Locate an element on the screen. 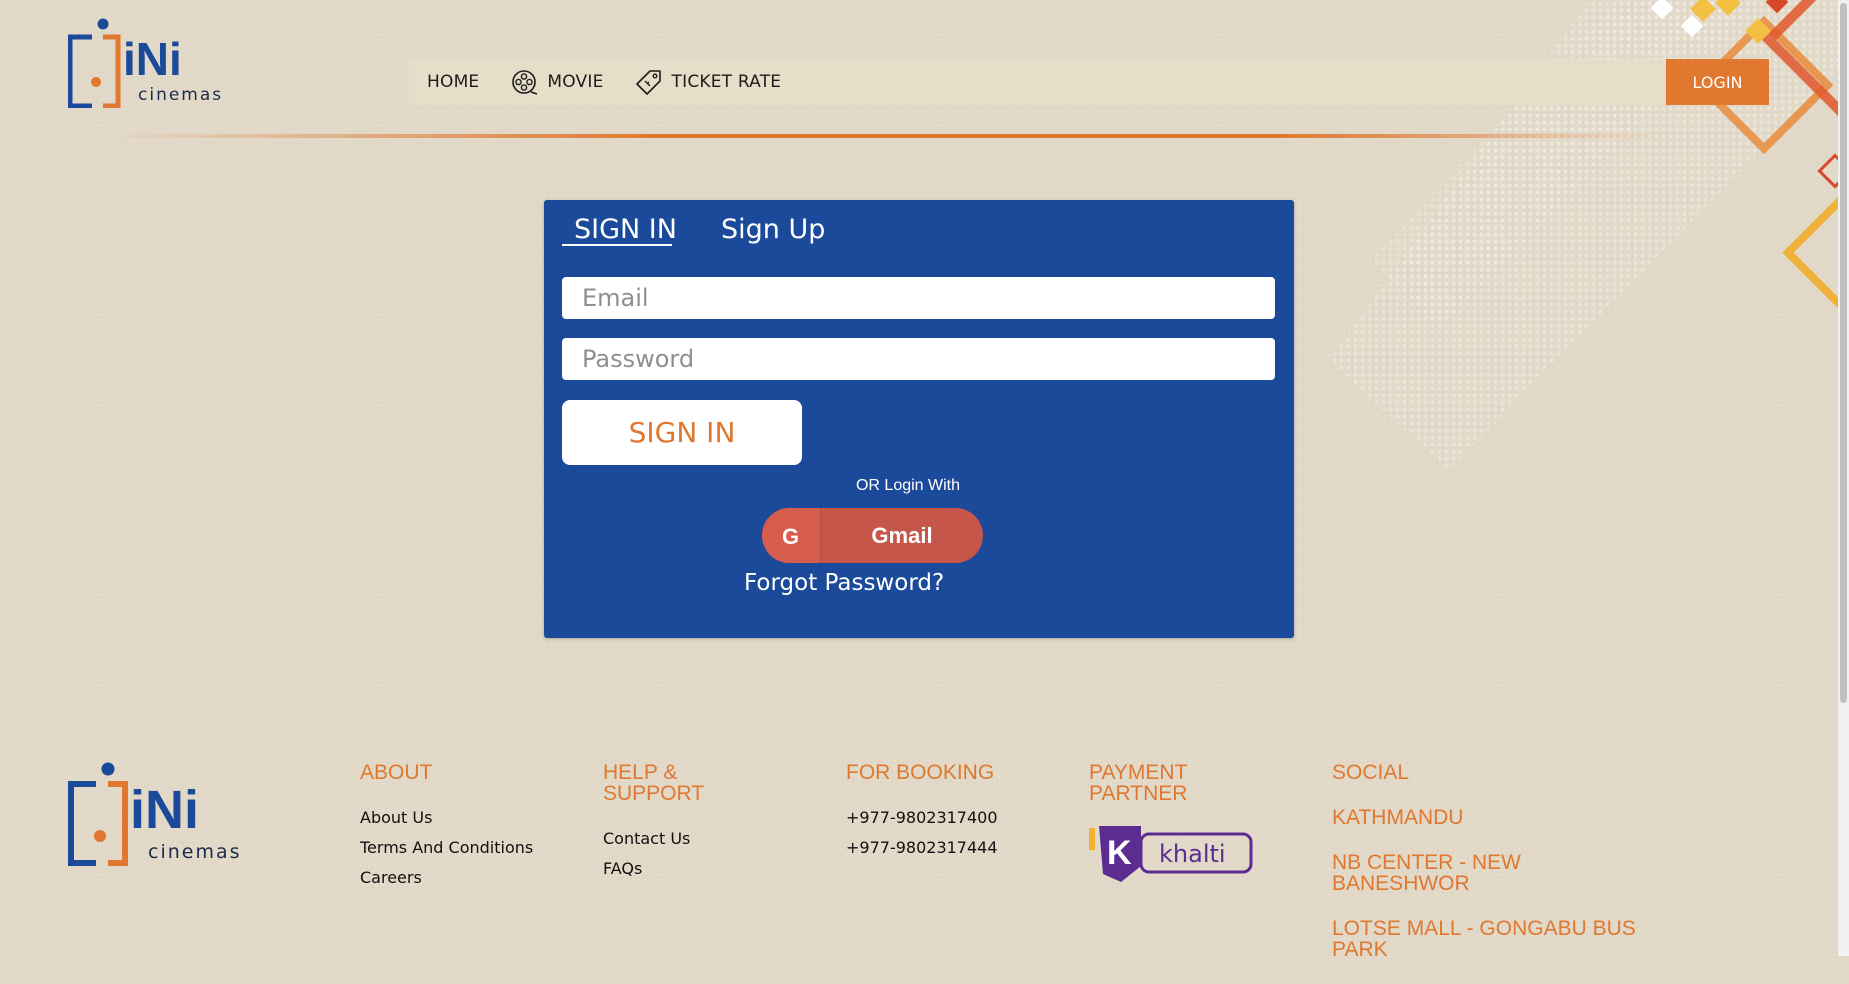  logo-word: iNi is located at coordinates (152, 59).